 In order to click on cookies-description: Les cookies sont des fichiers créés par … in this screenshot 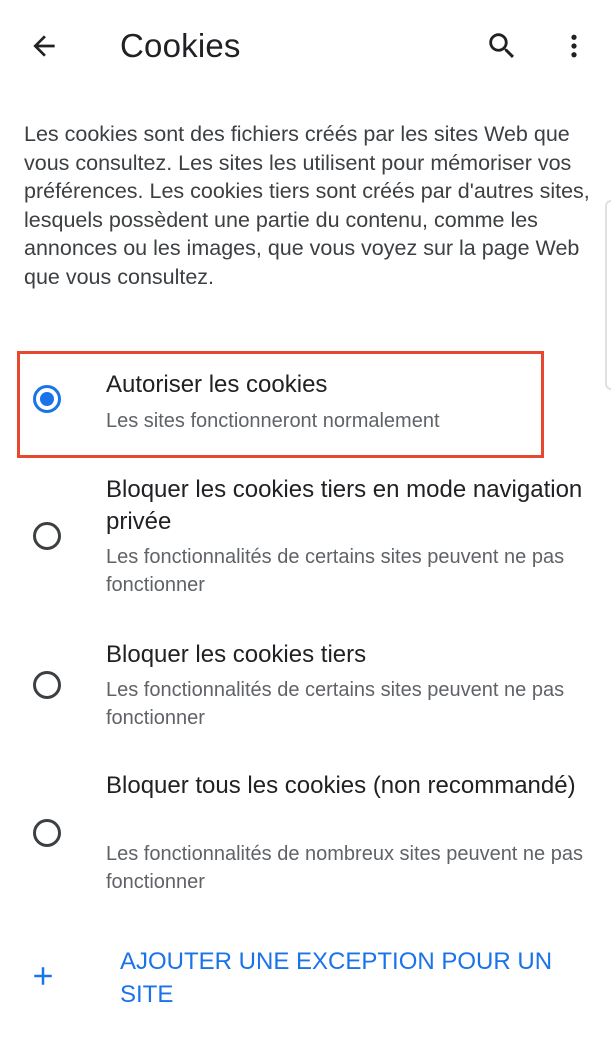, I will do `click(307, 205)`.